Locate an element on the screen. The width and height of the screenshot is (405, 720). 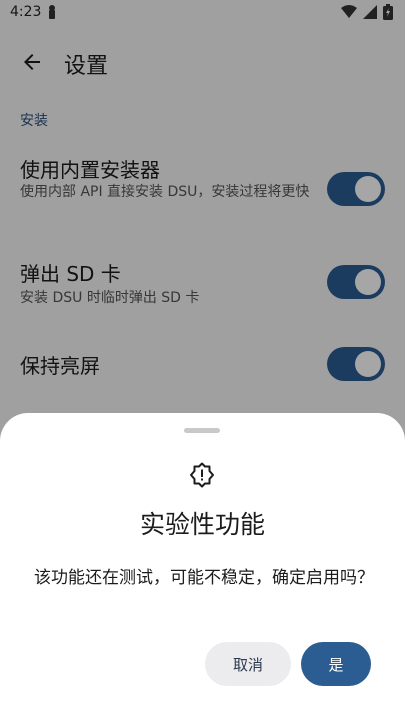
dialog-message: 该功能还在测试，可能不稳定，确定启用吗？ is located at coordinates (204, 578).